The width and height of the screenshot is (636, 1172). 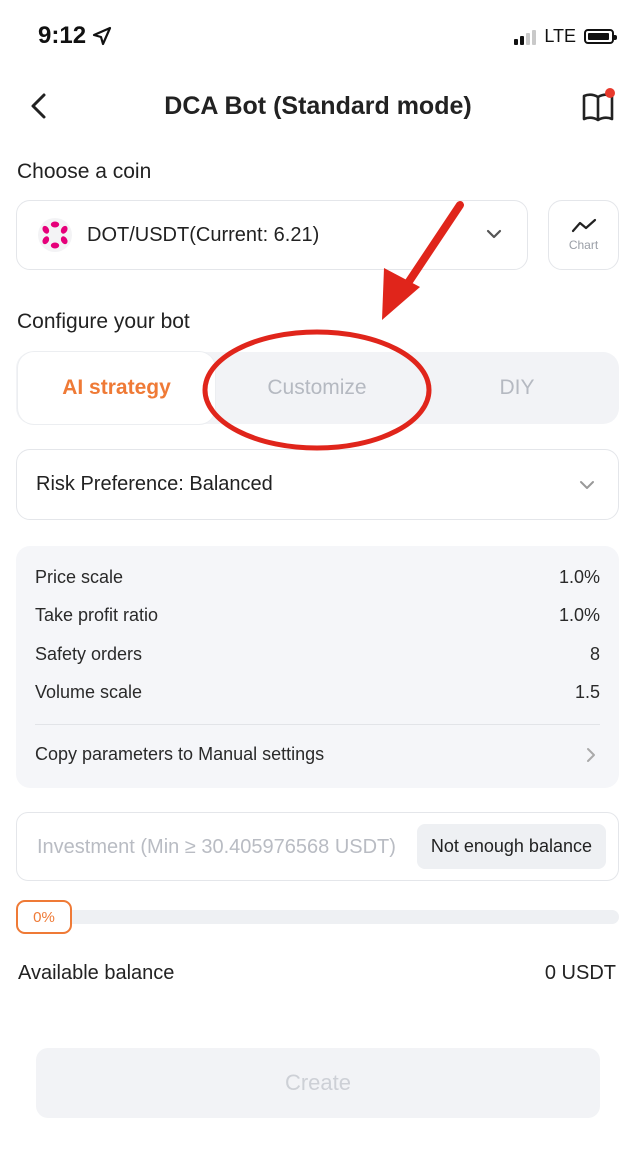 I want to click on create-button-label: Create, so click(x=318, y=1082).